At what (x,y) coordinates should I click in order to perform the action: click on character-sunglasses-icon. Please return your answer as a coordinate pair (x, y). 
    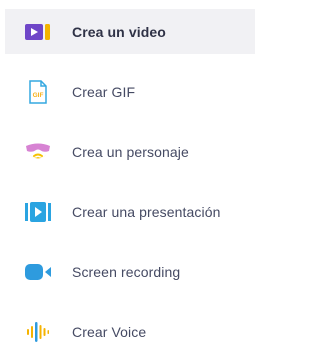
    Looking at the image, I should click on (38, 152).